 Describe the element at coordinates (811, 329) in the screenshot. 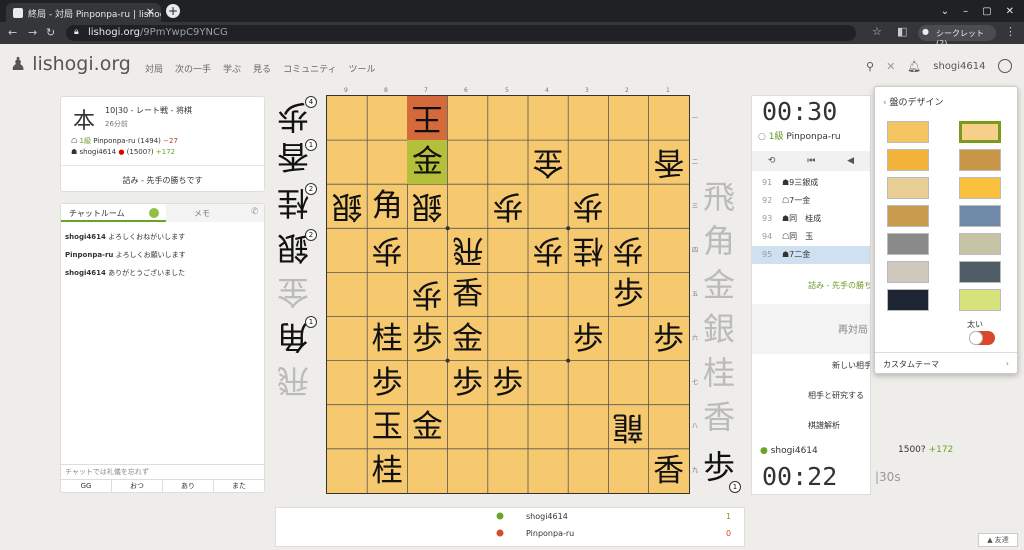

I see `rematch-button: 再対局` at that location.